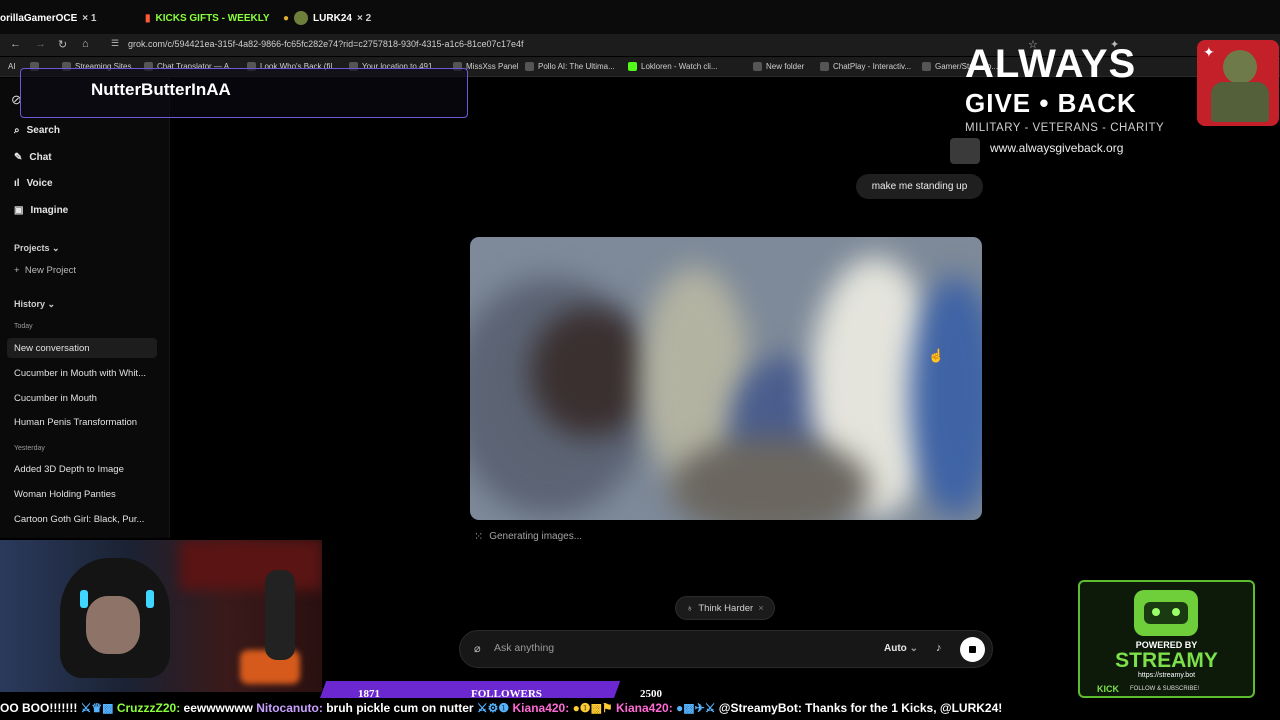 The image size is (1280, 720). What do you see at coordinates (936, 355) in the screenshot?
I see `mouse-cursor-icon: ☝` at bounding box center [936, 355].